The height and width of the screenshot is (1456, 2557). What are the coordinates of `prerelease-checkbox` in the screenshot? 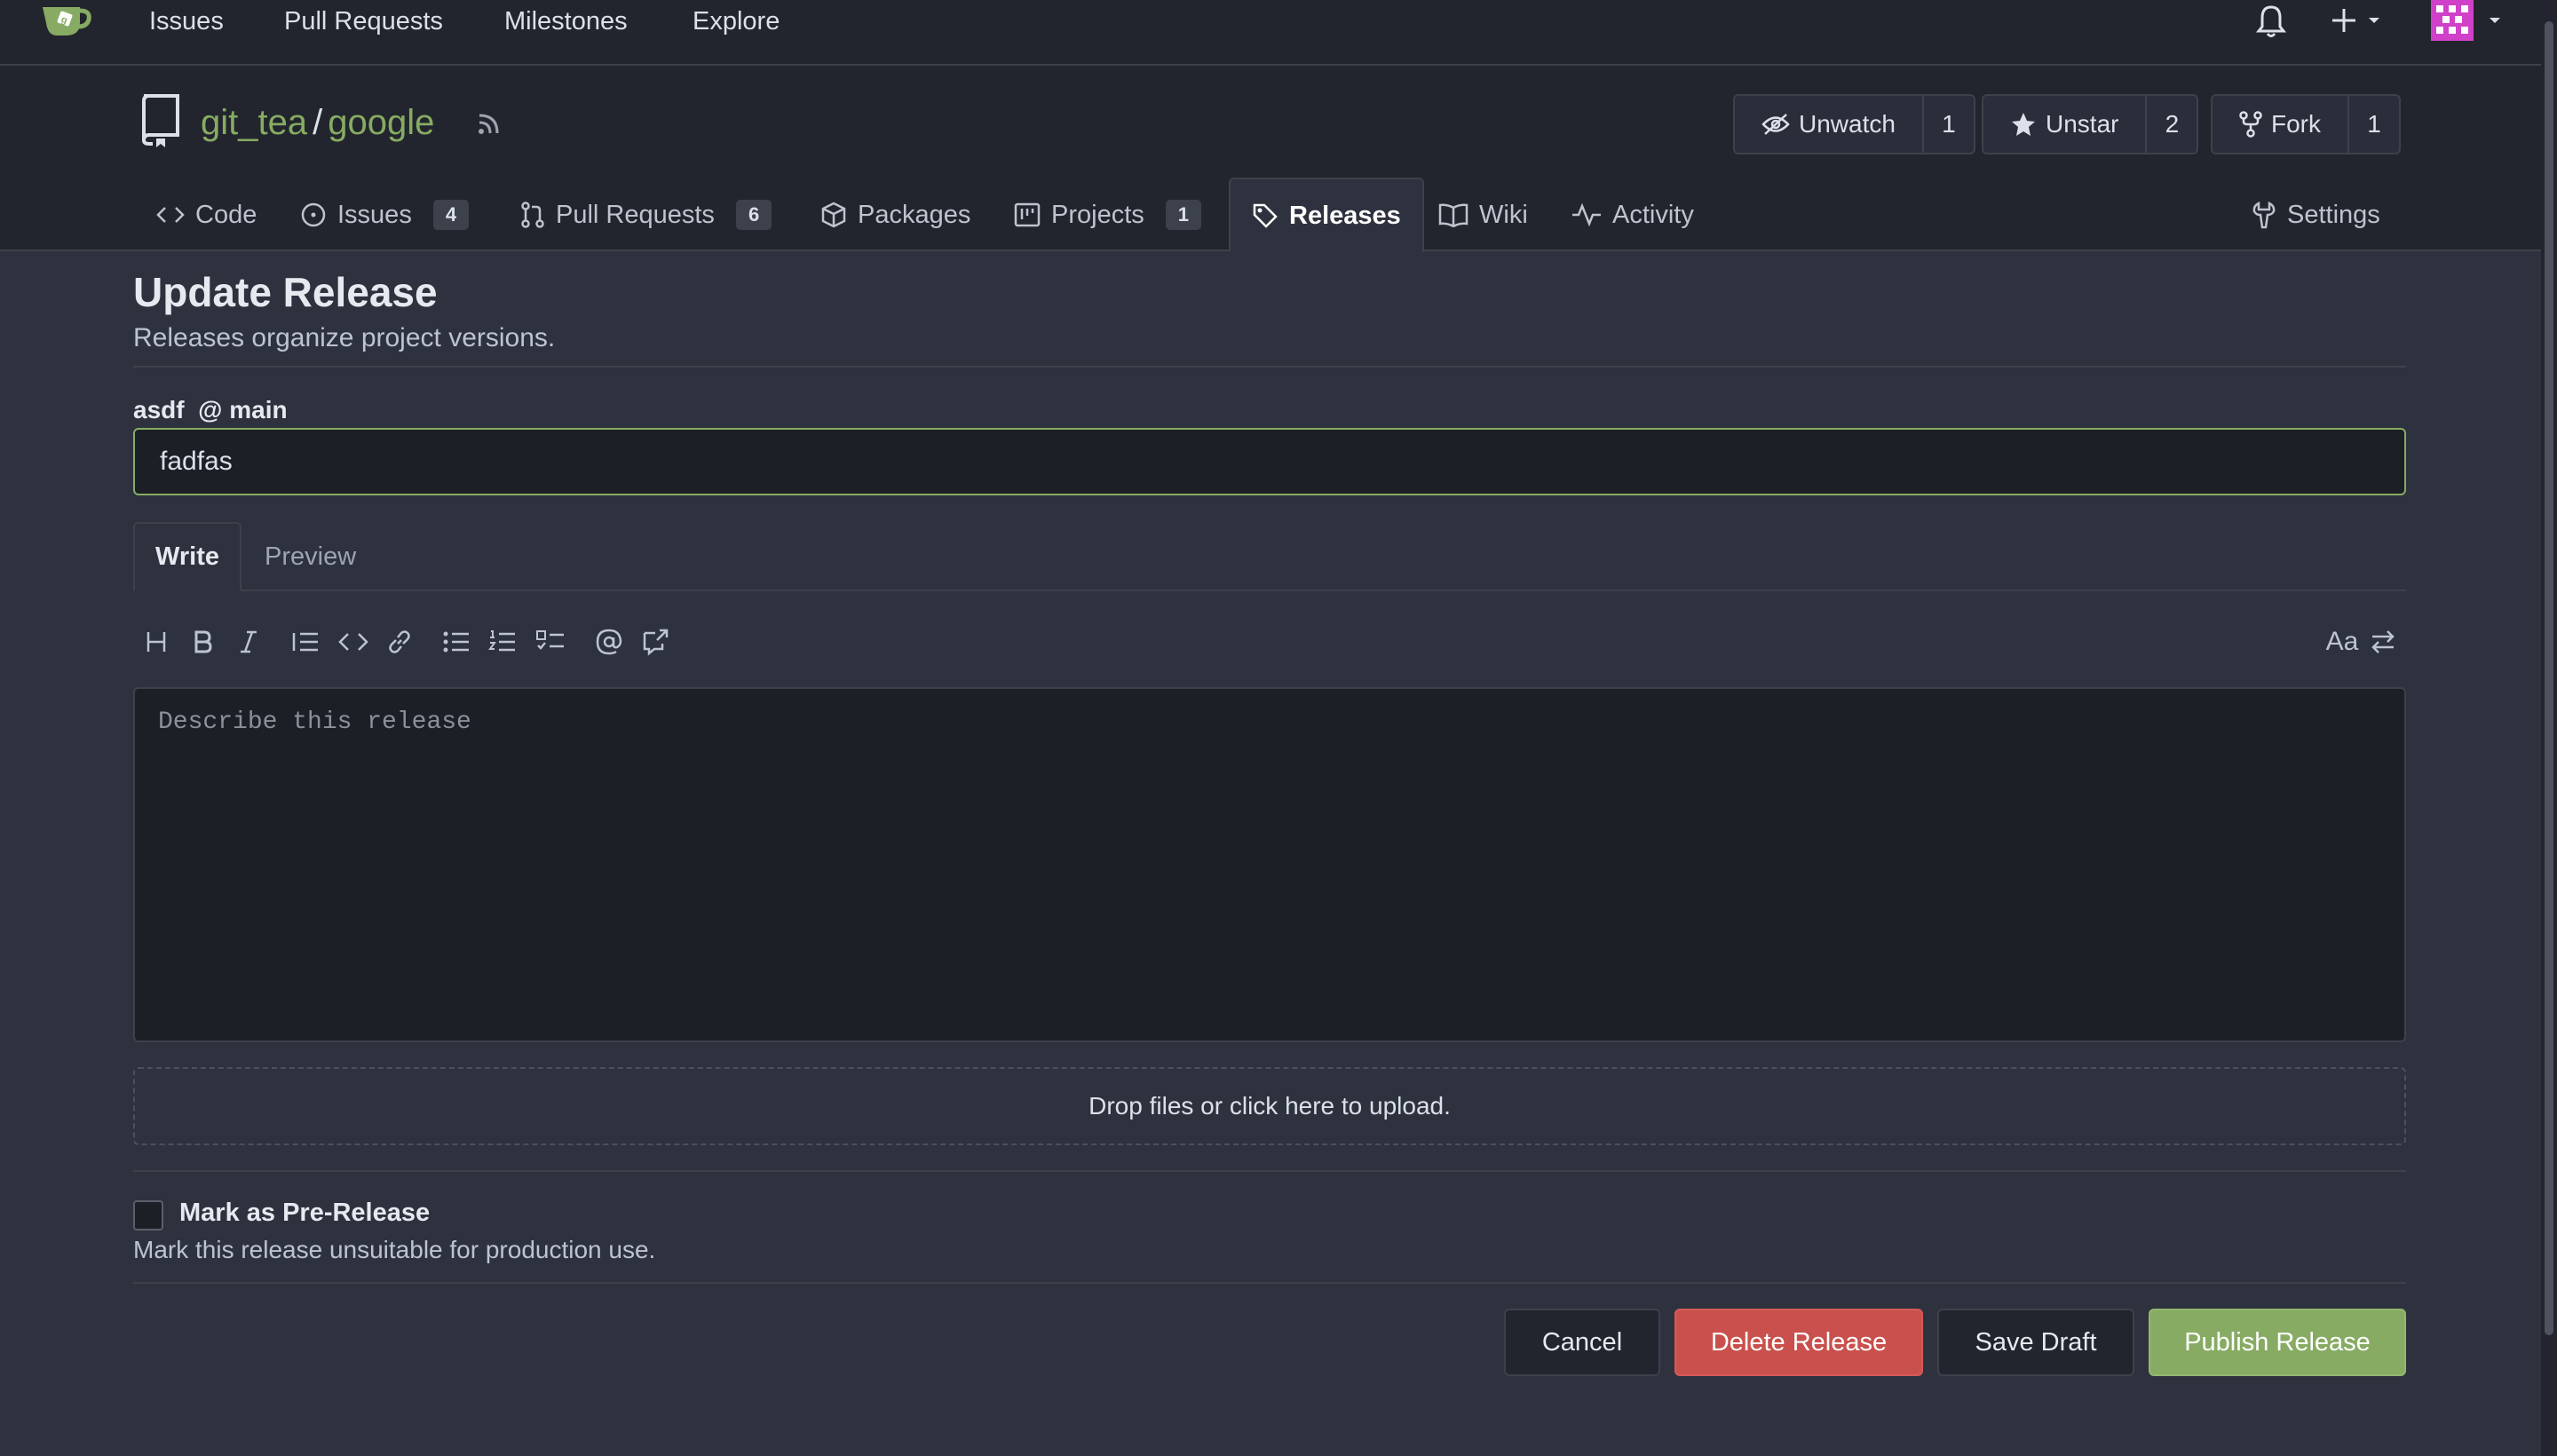 It's located at (148, 1215).